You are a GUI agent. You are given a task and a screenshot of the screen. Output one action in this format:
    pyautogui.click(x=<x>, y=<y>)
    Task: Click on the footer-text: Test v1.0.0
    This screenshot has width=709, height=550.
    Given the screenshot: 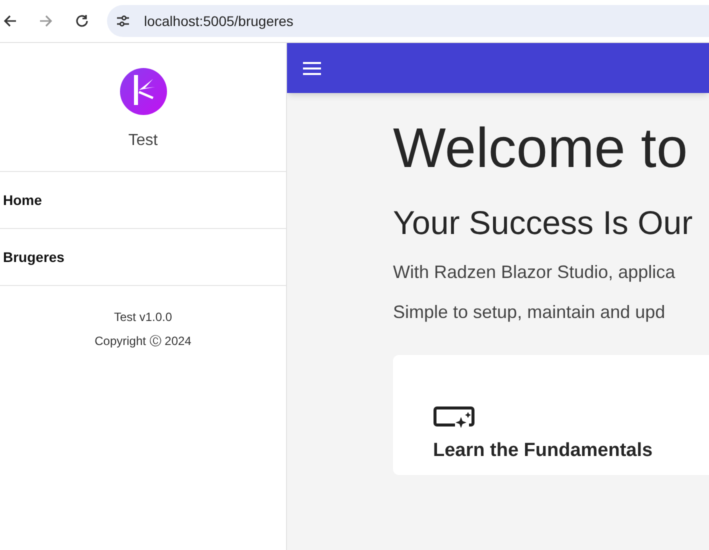 What is the action you would take?
    pyautogui.click(x=143, y=317)
    